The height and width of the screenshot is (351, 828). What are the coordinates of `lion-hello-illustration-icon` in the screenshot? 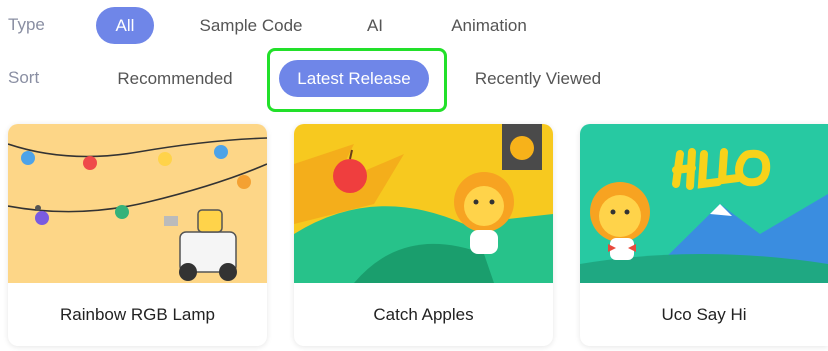 It's located at (704, 203).